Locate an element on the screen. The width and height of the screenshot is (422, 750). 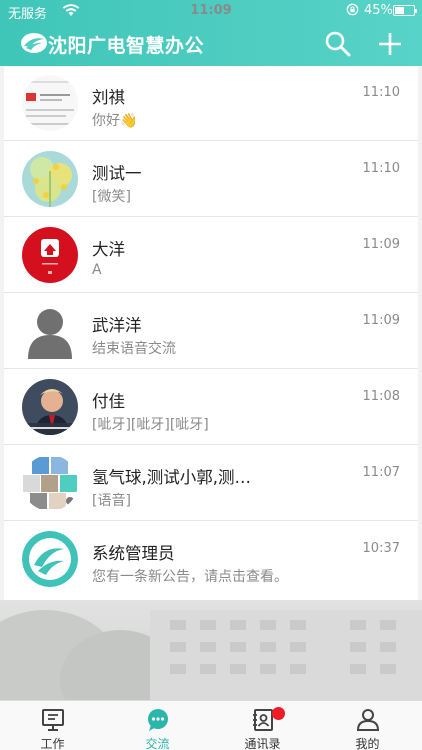
chat-bubble-icon is located at coordinates (158, 720).